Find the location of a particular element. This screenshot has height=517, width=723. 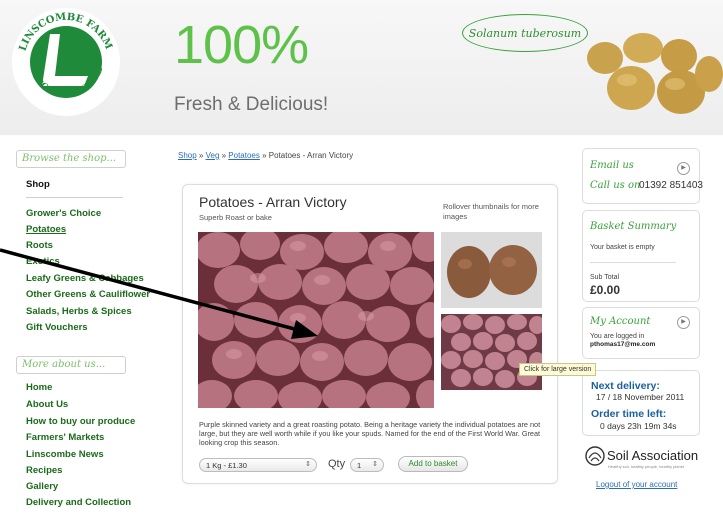

nav-item-home: Home is located at coordinates (39, 387).